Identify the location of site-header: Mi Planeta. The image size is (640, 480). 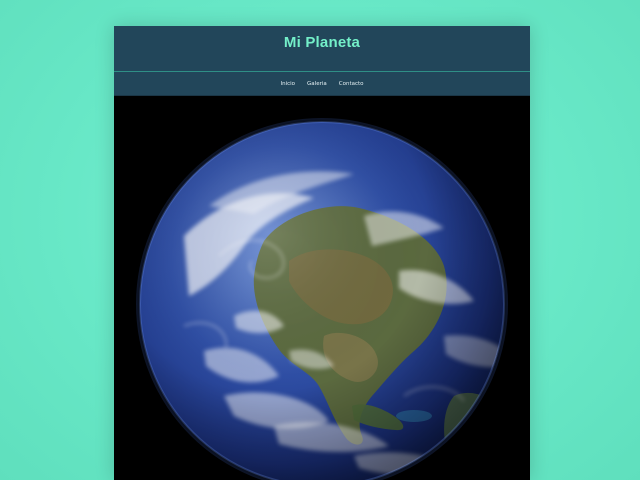
(322, 49).